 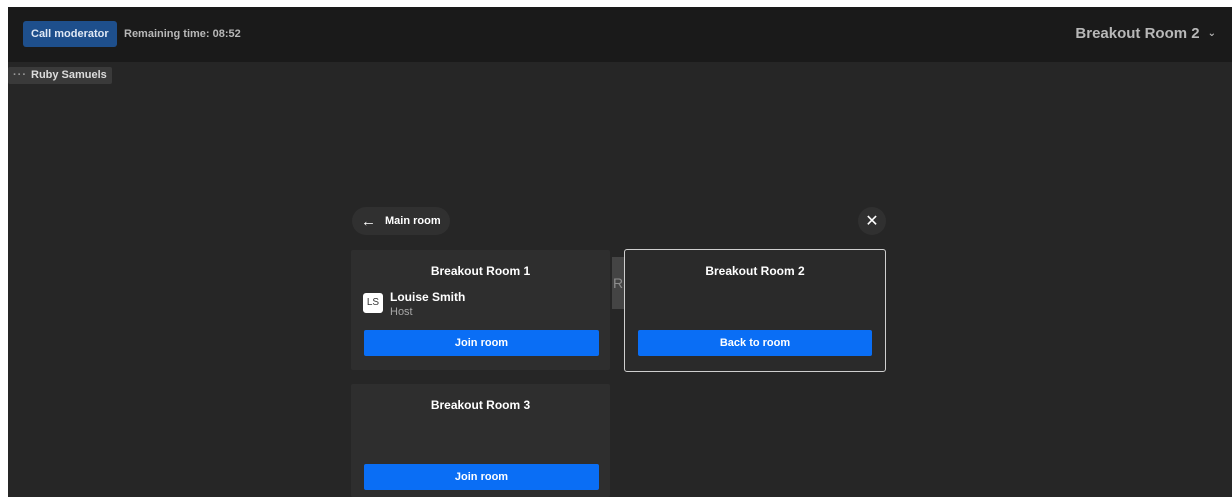 I want to click on main-room-label: Main room, so click(x=413, y=221).